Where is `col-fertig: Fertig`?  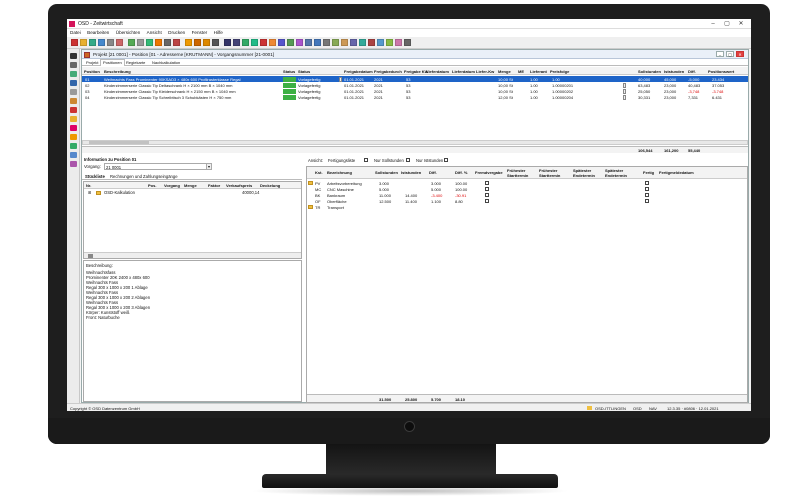 col-fertig: Fertig is located at coordinates (648, 172).